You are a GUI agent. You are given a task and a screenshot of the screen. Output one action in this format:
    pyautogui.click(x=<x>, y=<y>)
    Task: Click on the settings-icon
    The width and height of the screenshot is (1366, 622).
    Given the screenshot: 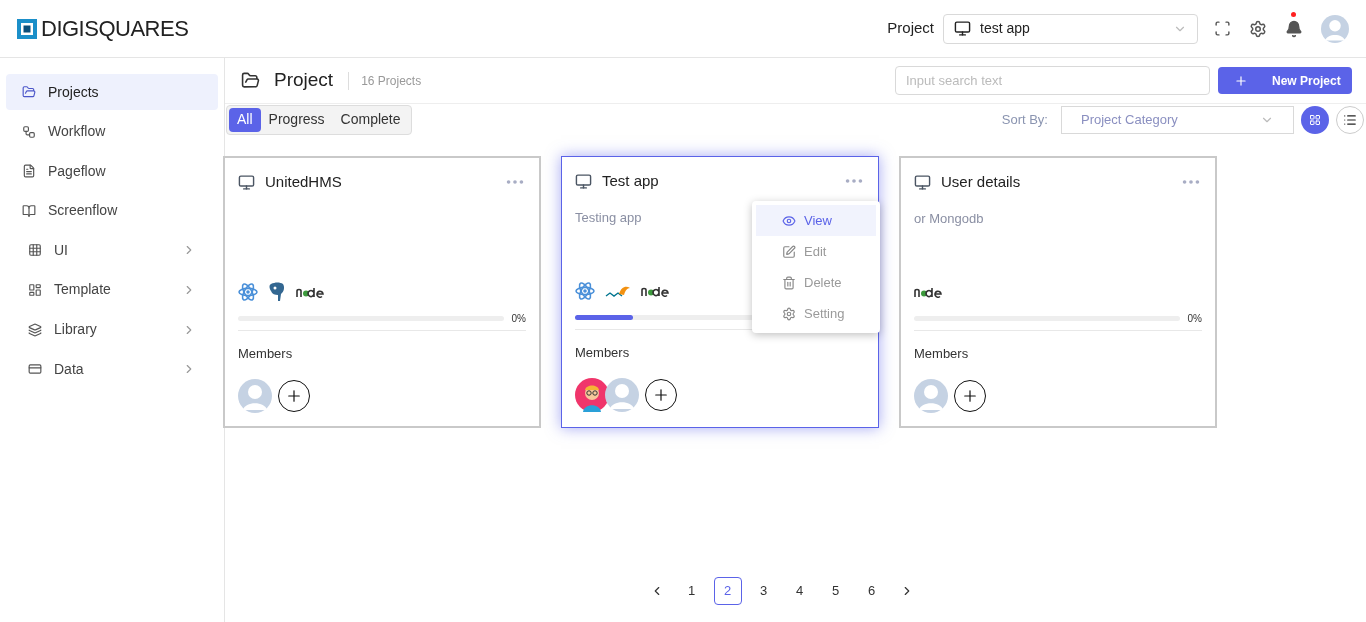 What is the action you would take?
    pyautogui.click(x=1258, y=28)
    